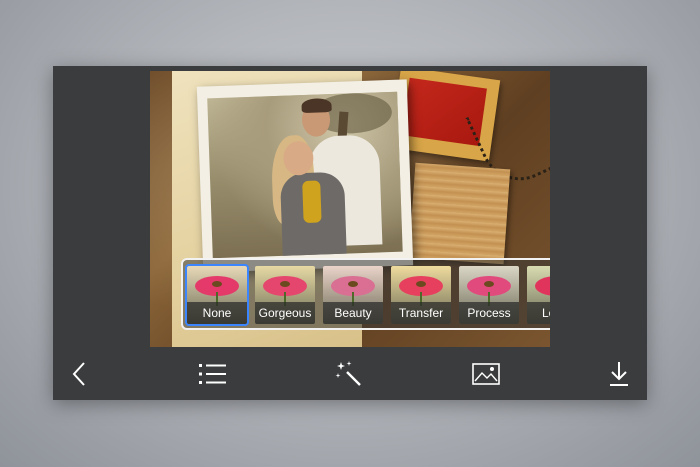  I want to click on download-icon, so click(619, 374).